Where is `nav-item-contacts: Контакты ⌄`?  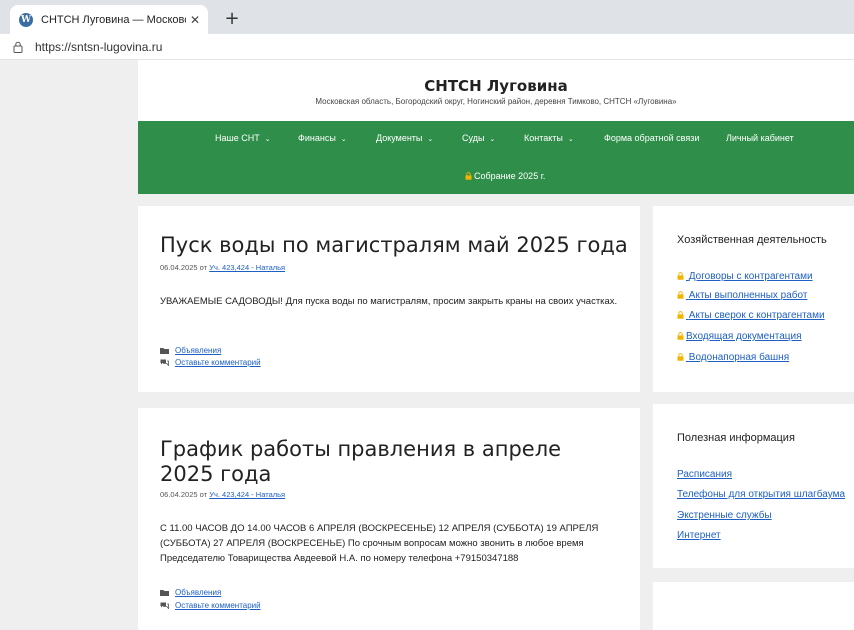 nav-item-contacts: Контакты ⌄ is located at coordinates (549, 138).